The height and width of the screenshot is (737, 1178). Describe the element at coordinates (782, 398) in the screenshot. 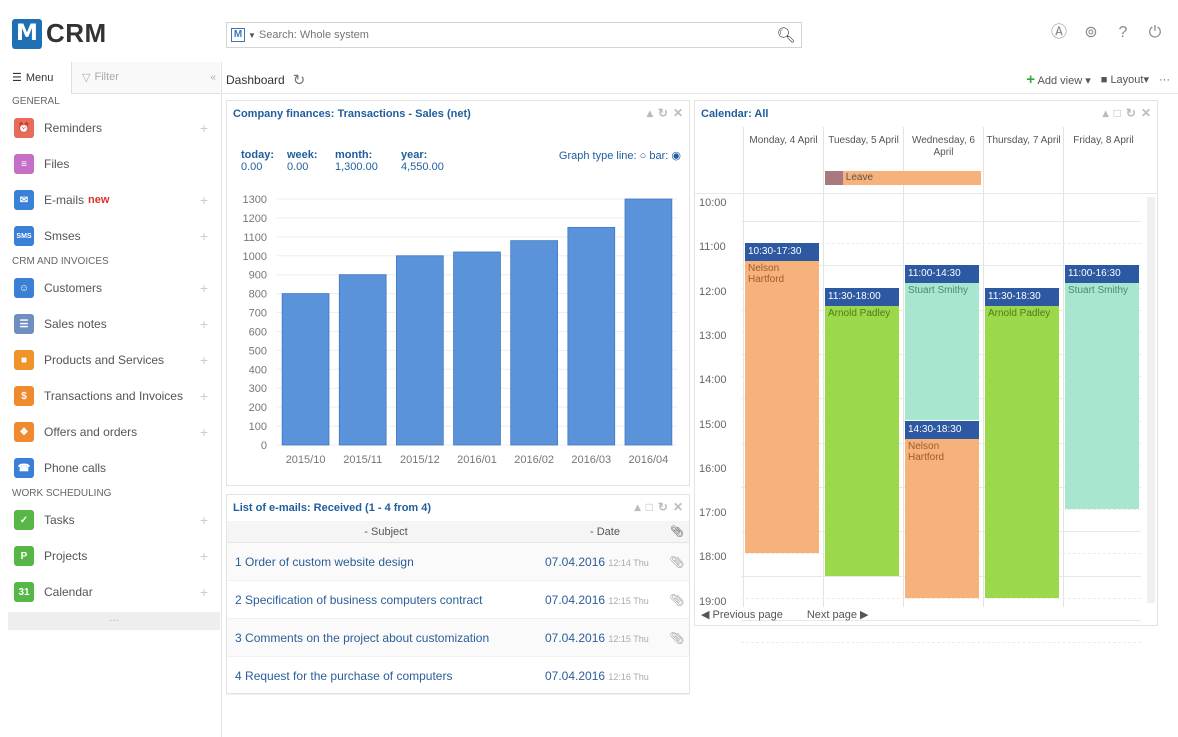

I see `calendar-event: 10:30-17:30 Nelson Hartford` at that location.